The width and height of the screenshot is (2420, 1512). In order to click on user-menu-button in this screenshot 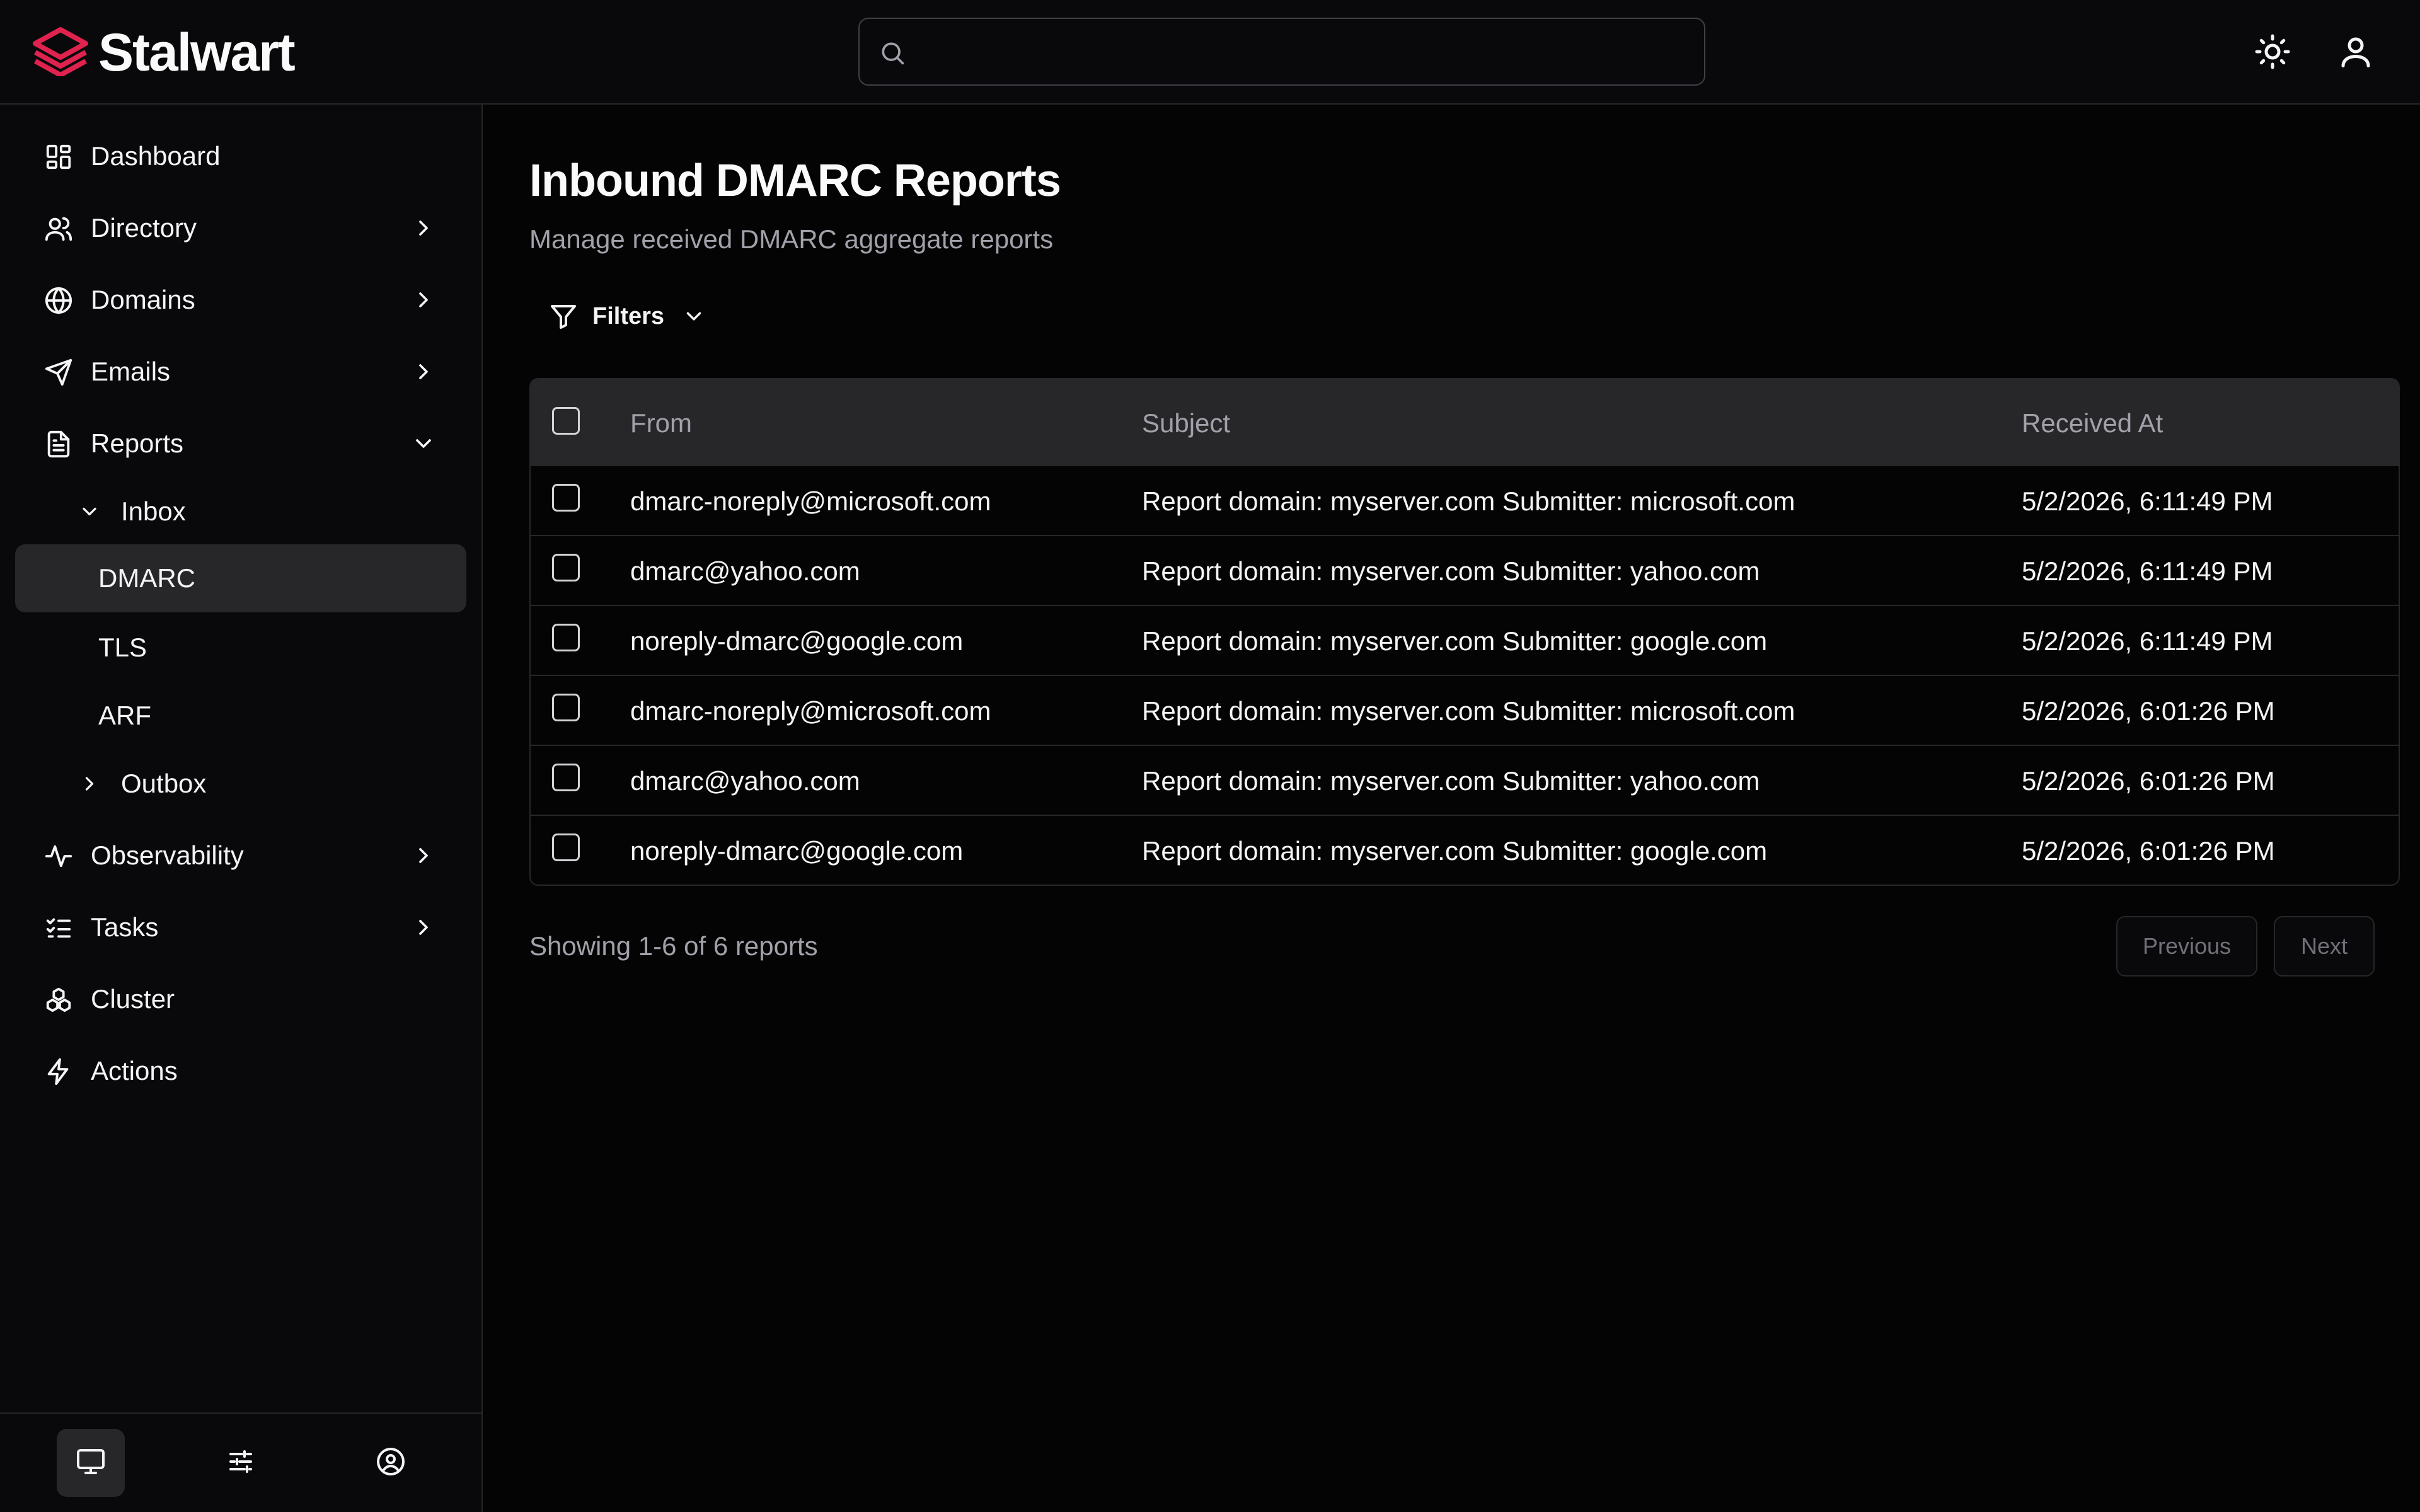, I will do `click(2356, 52)`.